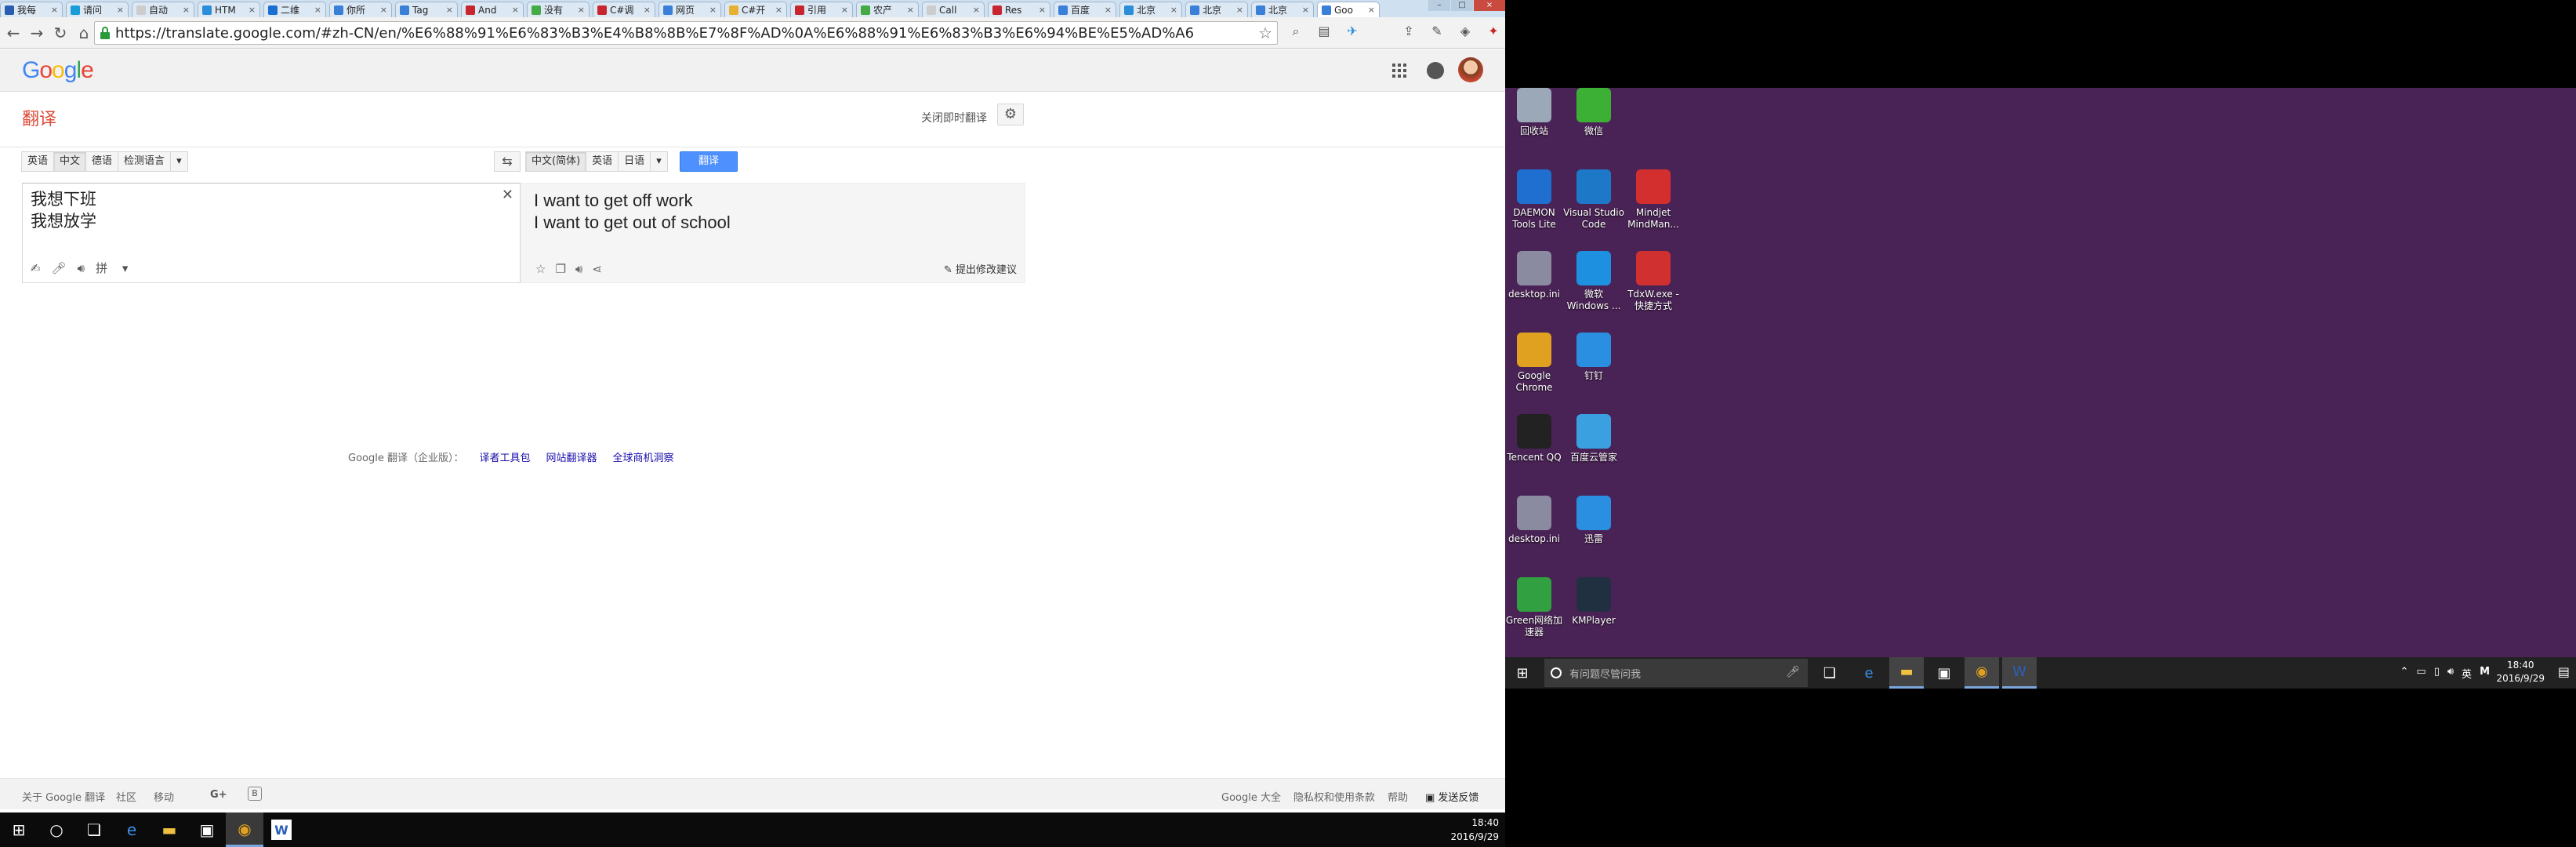  I want to click on notifications-icon, so click(1435, 70).